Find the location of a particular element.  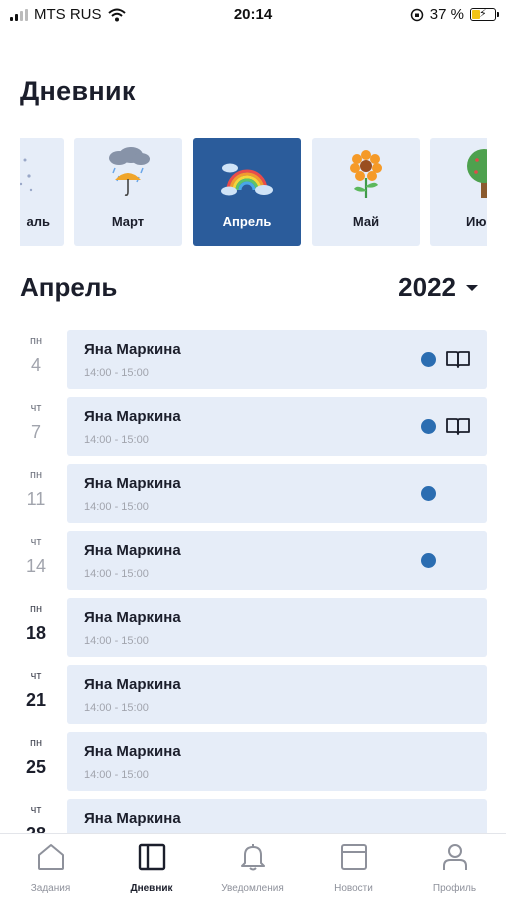

day-label: чт 7 is located at coordinates (36, 422).